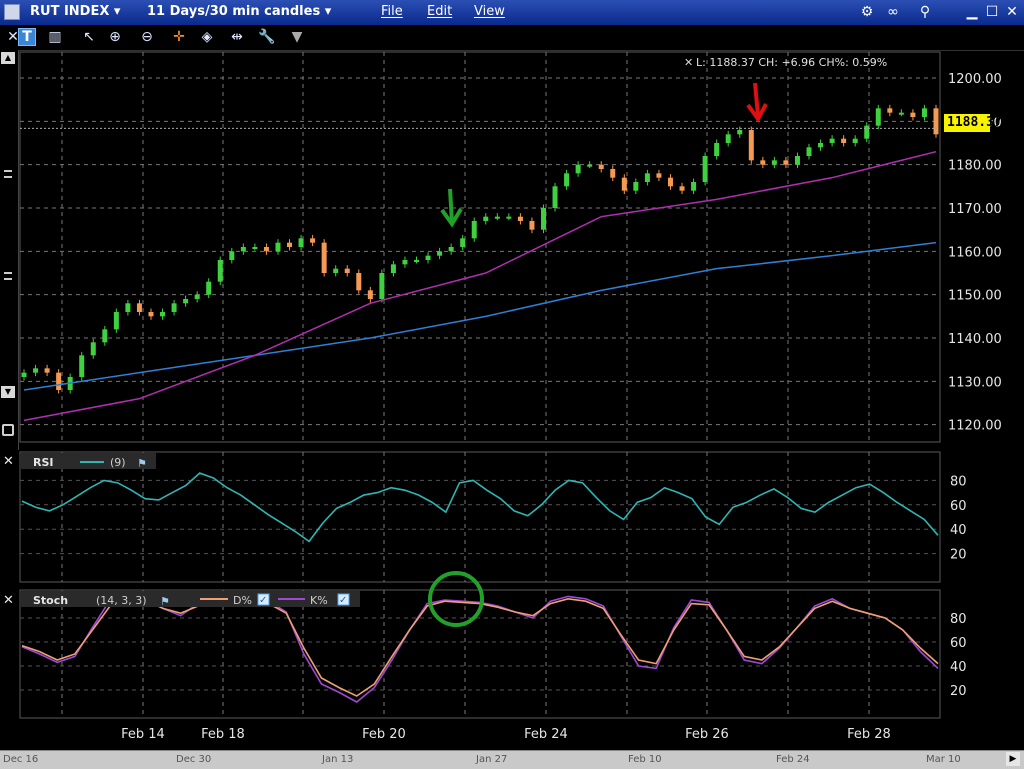  What do you see at coordinates (451, 208) in the screenshot?
I see `green-arrow-icon` at bounding box center [451, 208].